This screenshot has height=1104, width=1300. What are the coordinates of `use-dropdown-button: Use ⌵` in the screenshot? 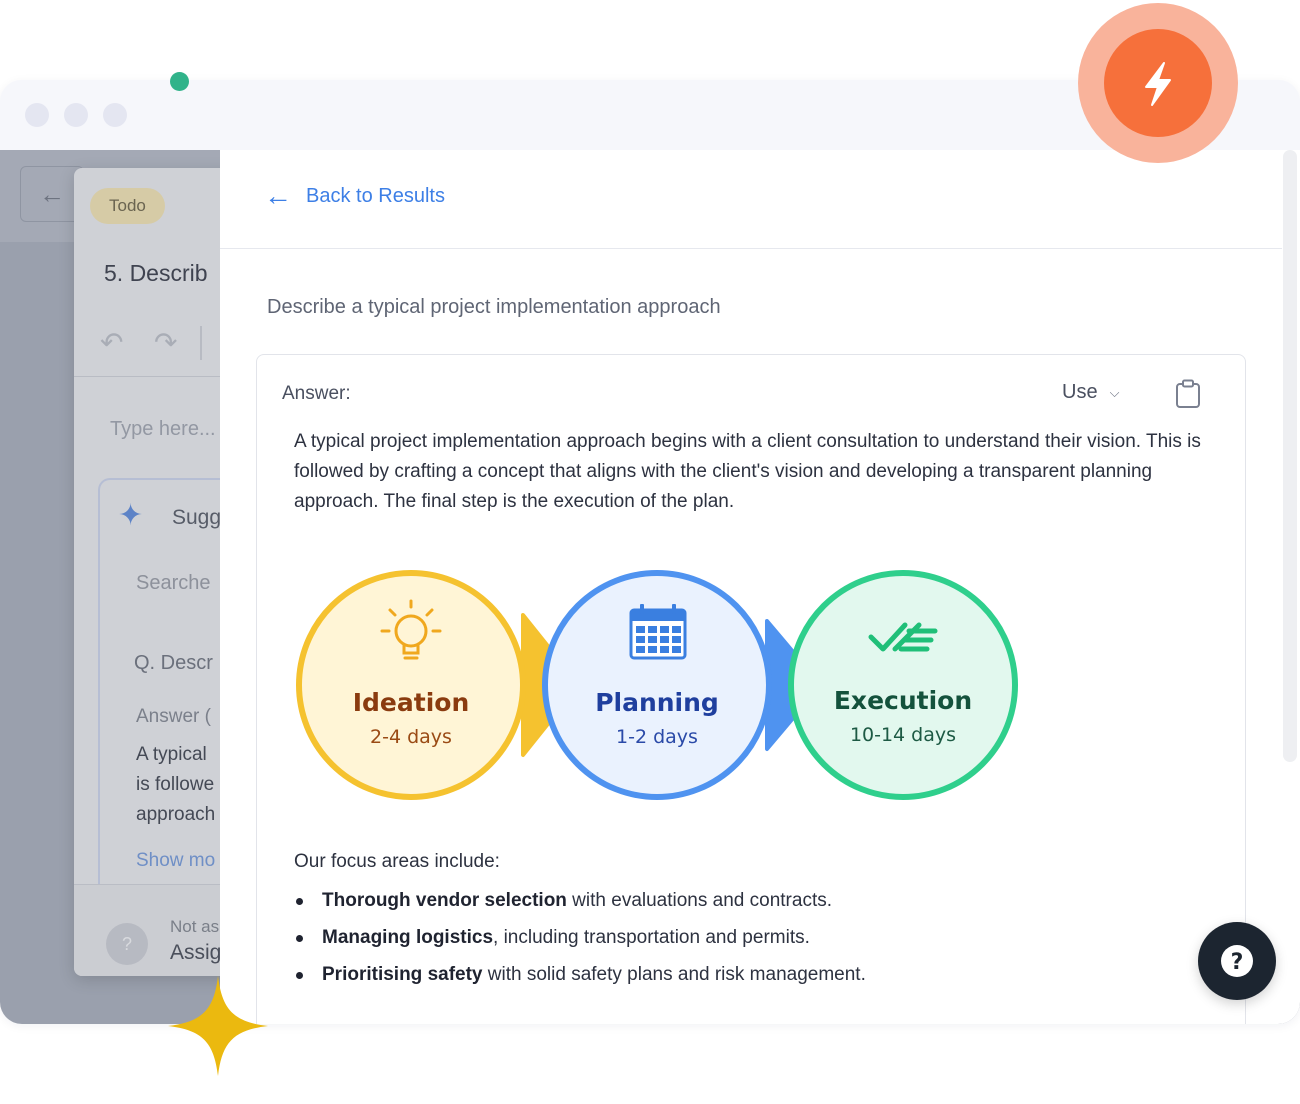 It's located at (1090, 392).